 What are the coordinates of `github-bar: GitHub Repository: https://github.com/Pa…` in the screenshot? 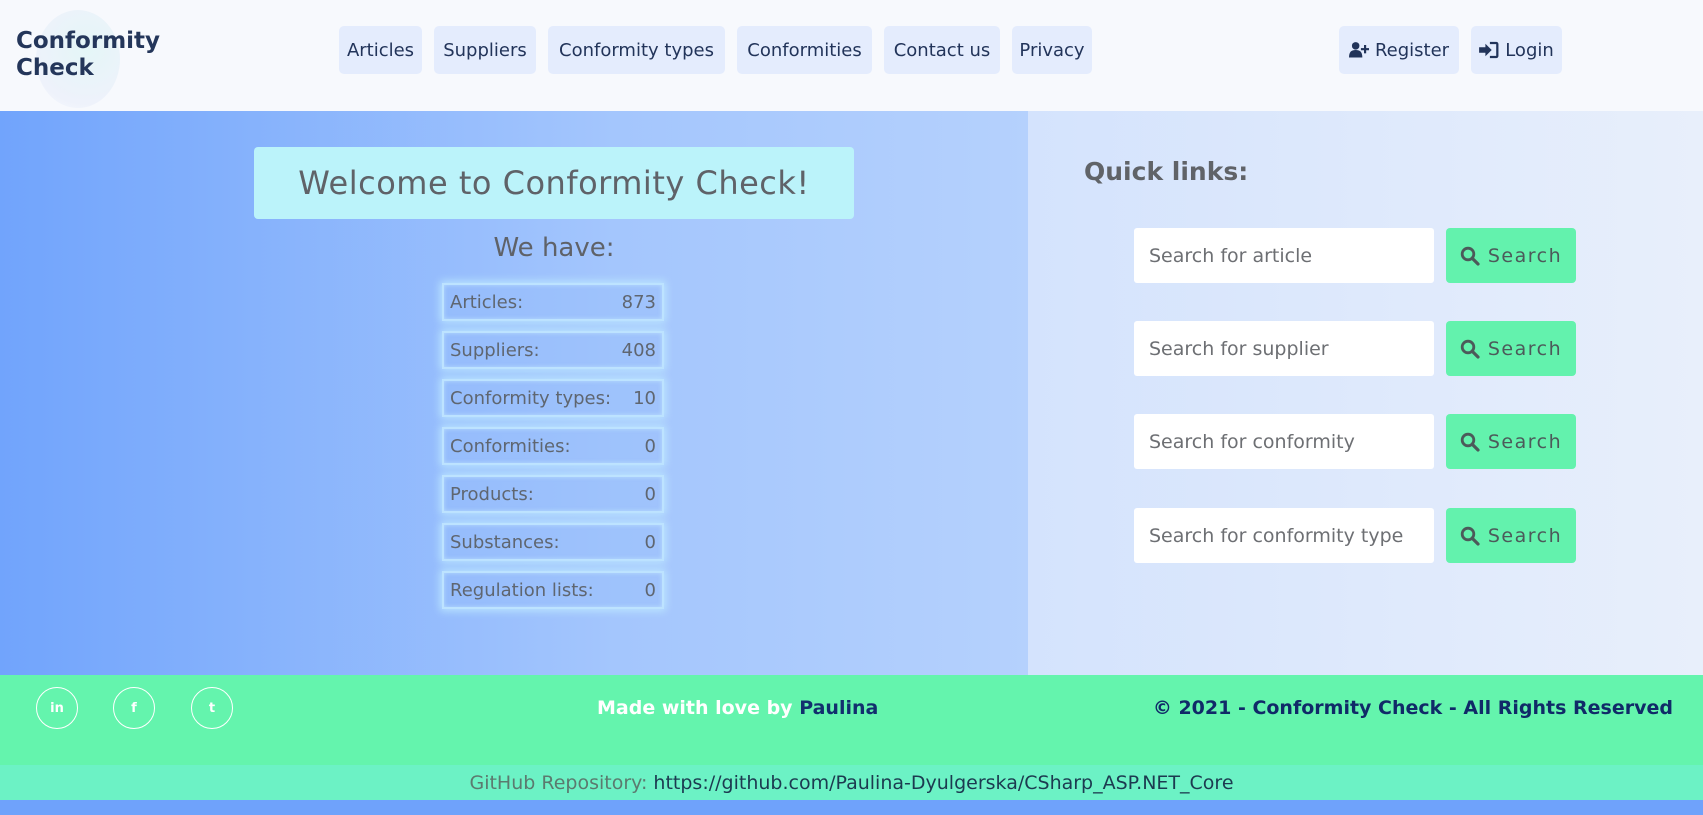 It's located at (851, 782).